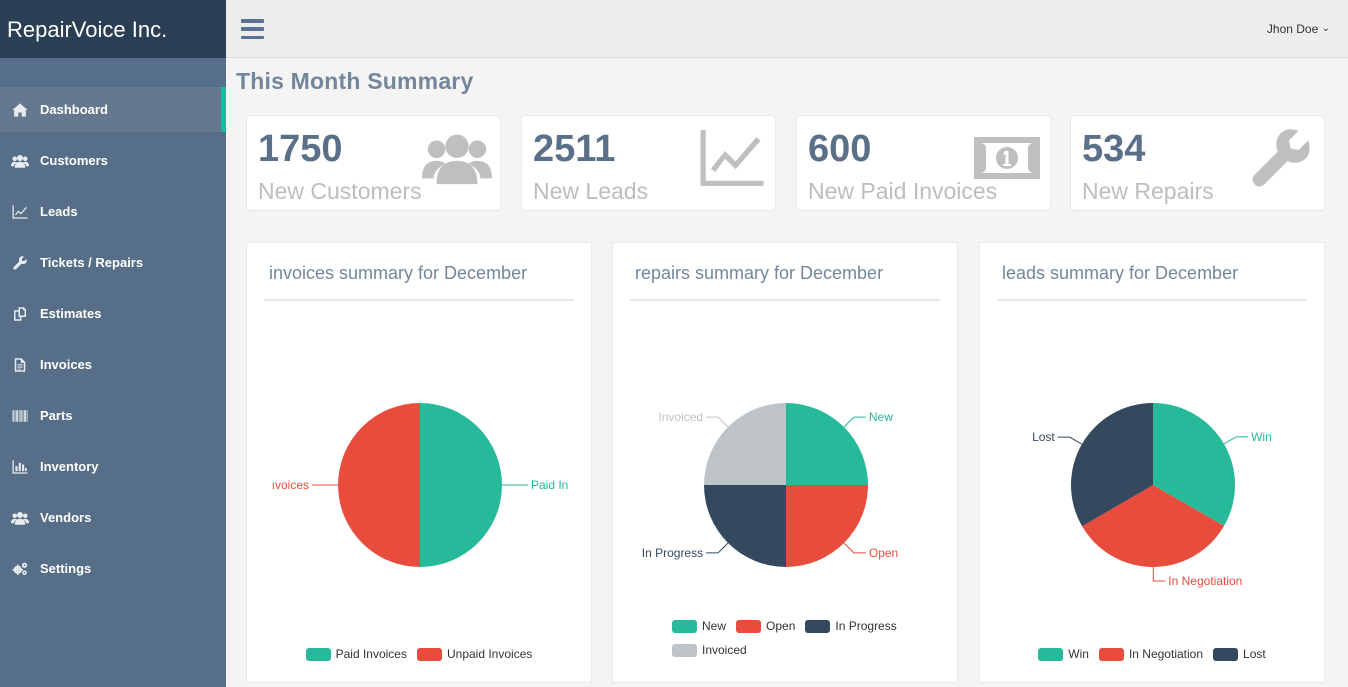 The height and width of the screenshot is (687, 1348). Describe the element at coordinates (1197, 163) in the screenshot. I see `stat-tile: 534 New Repairs` at that location.